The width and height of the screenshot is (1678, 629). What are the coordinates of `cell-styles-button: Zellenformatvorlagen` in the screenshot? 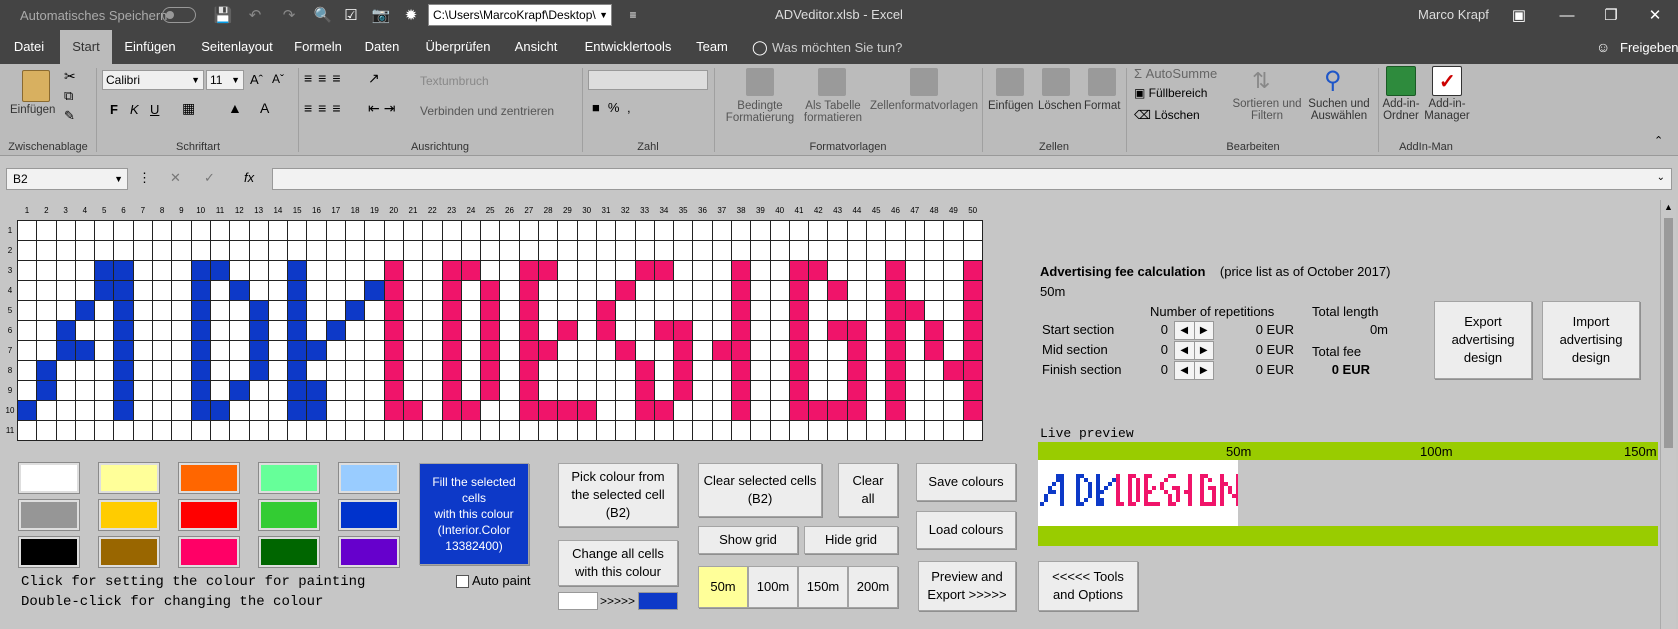 It's located at (924, 106).